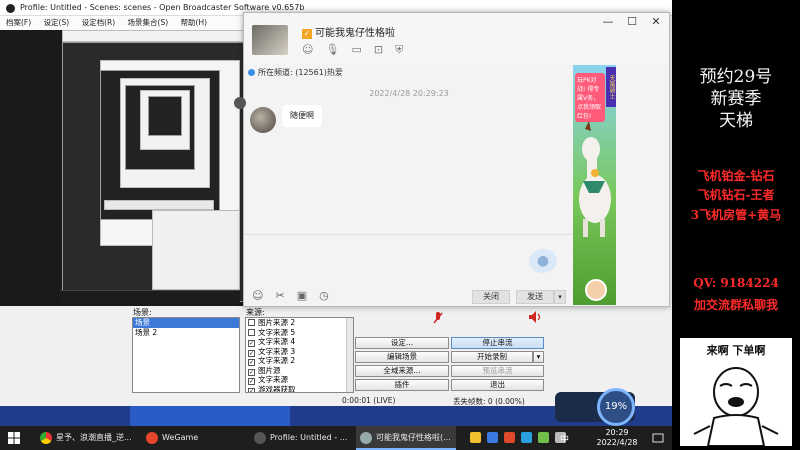 The width and height of the screenshot is (800, 450). I want to click on source-label: 文字来源 4, so click(277, 341).